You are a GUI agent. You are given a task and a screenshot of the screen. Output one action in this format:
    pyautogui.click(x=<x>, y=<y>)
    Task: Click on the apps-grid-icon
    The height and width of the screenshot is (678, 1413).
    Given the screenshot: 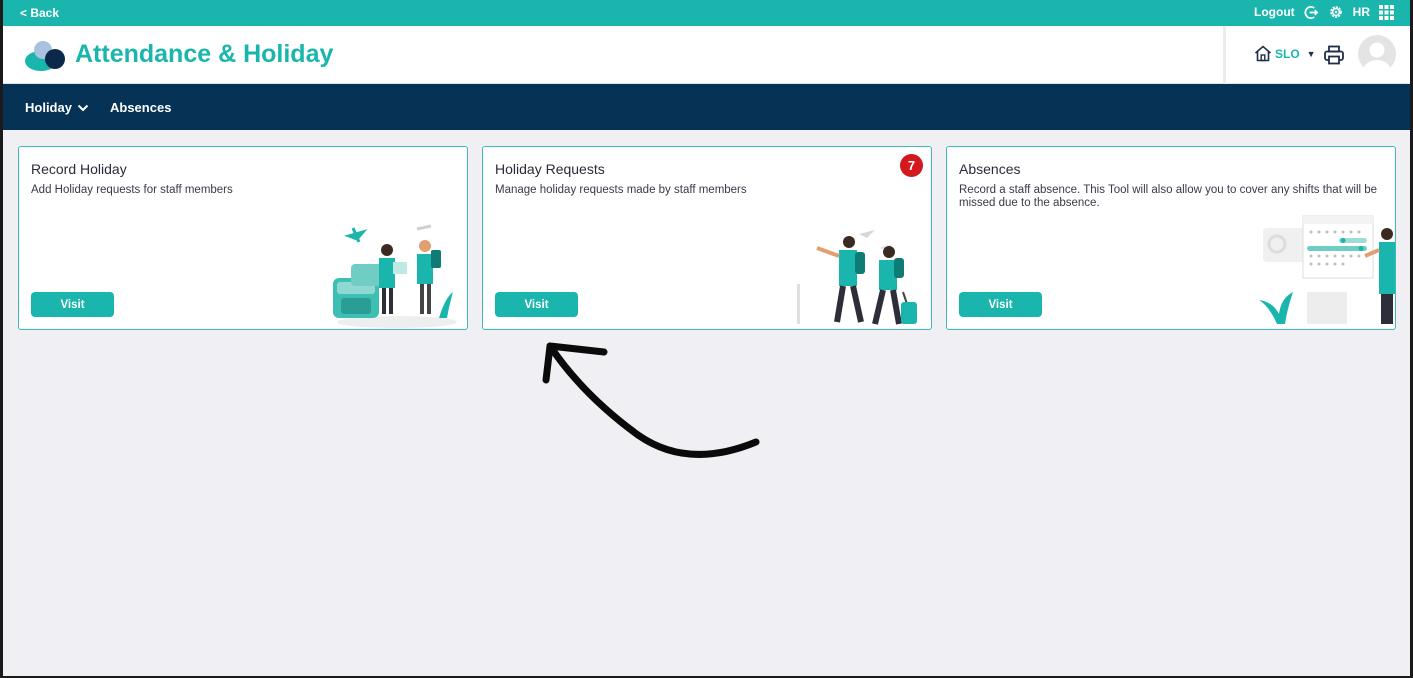 What is the action you would take?
    pyautogui.click(x=1386, y=12)
    